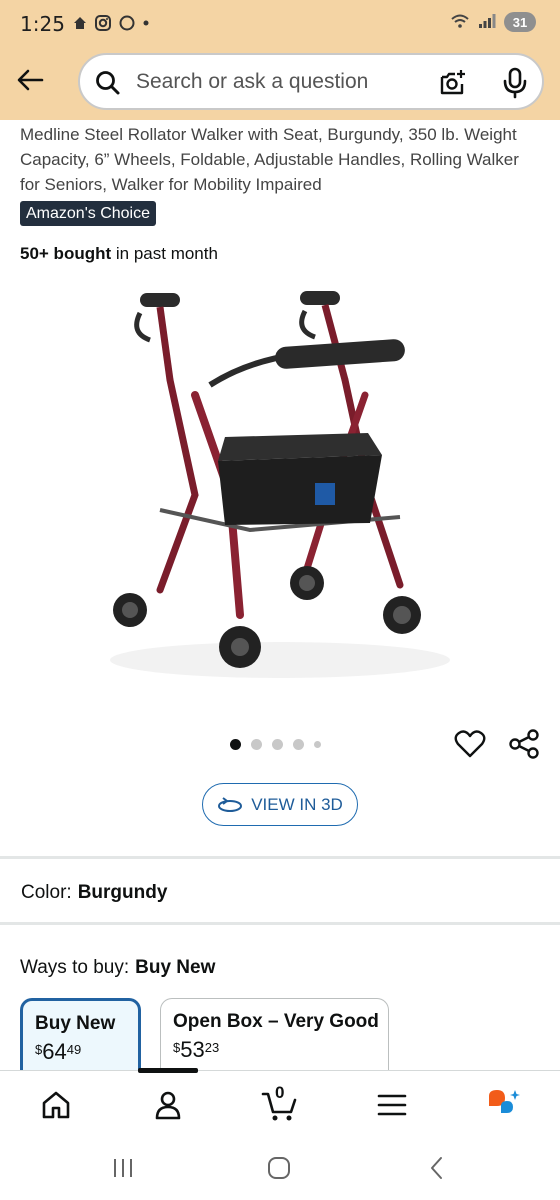 The image size is (560, 1200). I want to click on price-cents: 23, so click(212, 1047).